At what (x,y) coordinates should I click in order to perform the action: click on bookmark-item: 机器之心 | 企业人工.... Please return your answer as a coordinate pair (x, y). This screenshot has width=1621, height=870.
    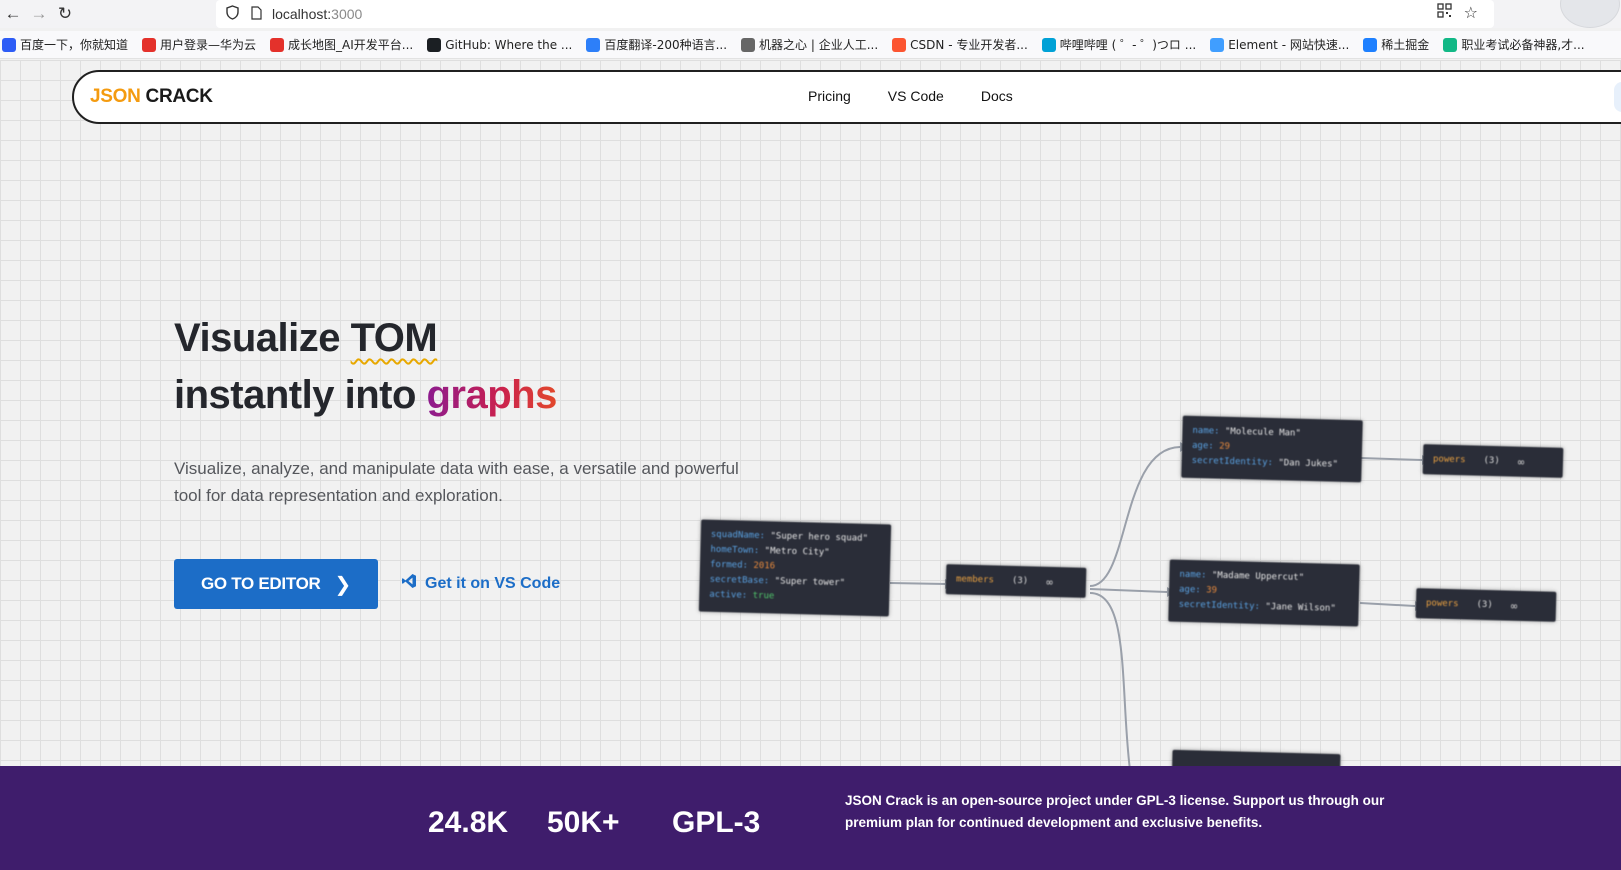
    Looking at the image, I should click on (809, 44).